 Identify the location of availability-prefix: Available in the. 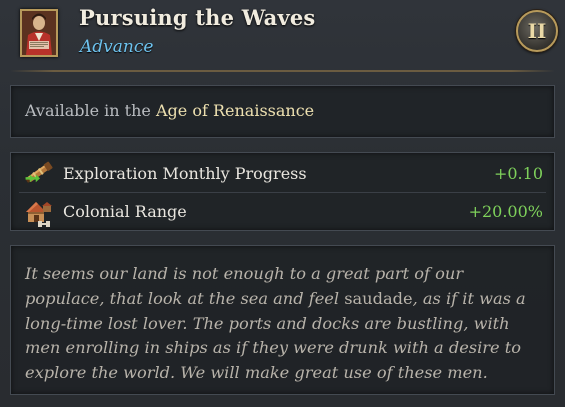
(88, 110).